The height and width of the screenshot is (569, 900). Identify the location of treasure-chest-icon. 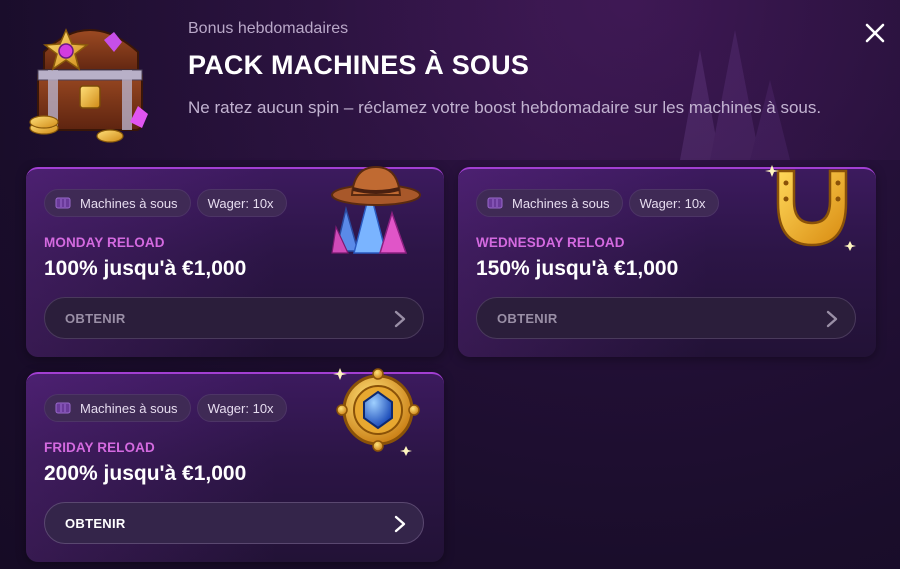
(88, 85).